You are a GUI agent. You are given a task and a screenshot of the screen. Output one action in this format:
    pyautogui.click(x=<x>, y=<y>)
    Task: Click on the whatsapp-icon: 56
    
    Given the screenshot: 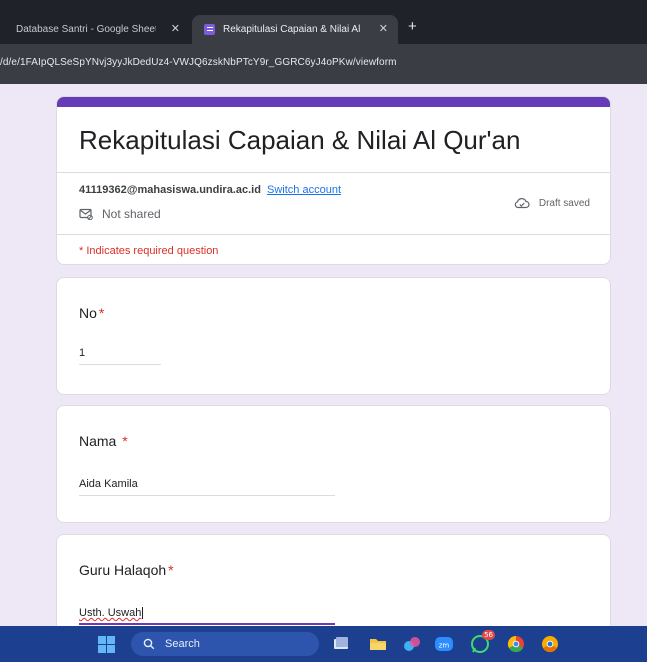 What is the action you would take?
    pyautogui.click(x=482, y=642)
    